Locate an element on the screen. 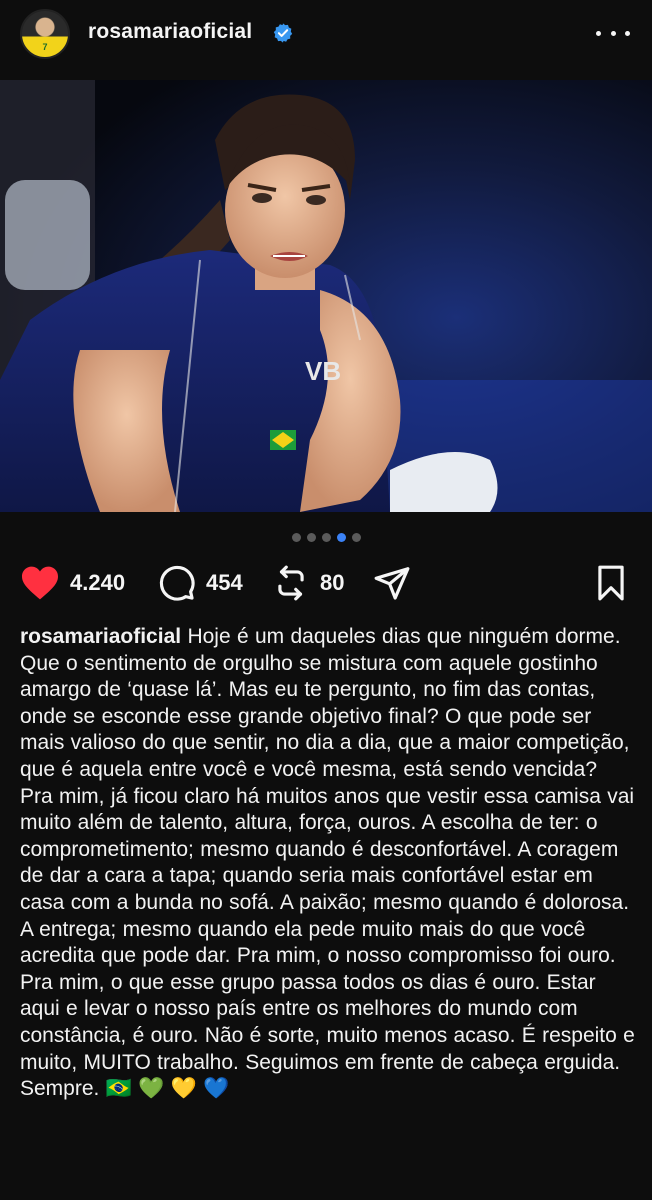 The height and width of the screenshot is (1200, 652). save-button is located at coordinates (611, 583).